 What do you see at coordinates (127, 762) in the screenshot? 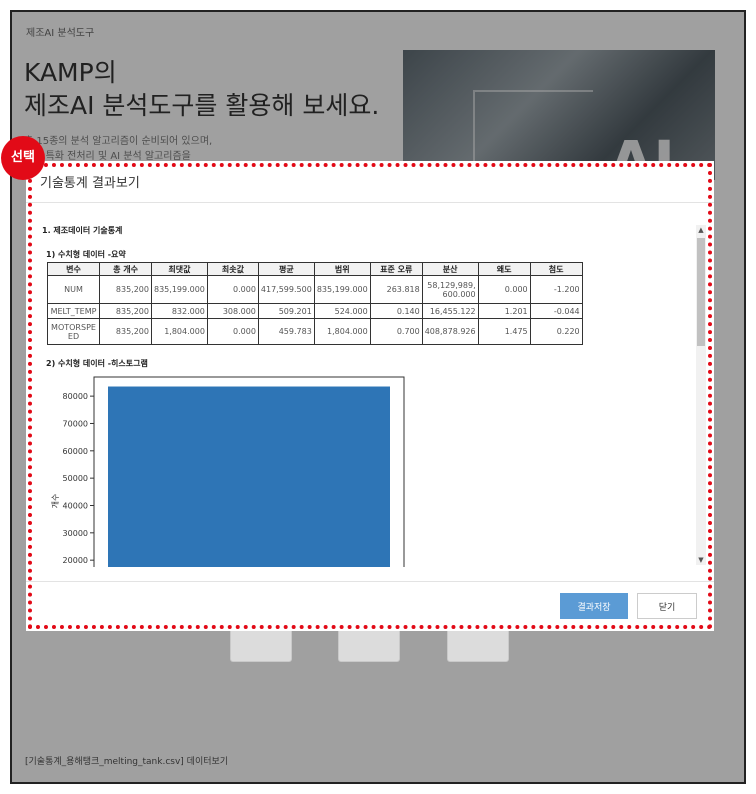
I see `data-view-caption: [기술통계_용해탱크_melting_tank.csv] 데이터보기` at bounding box center [127, 762].